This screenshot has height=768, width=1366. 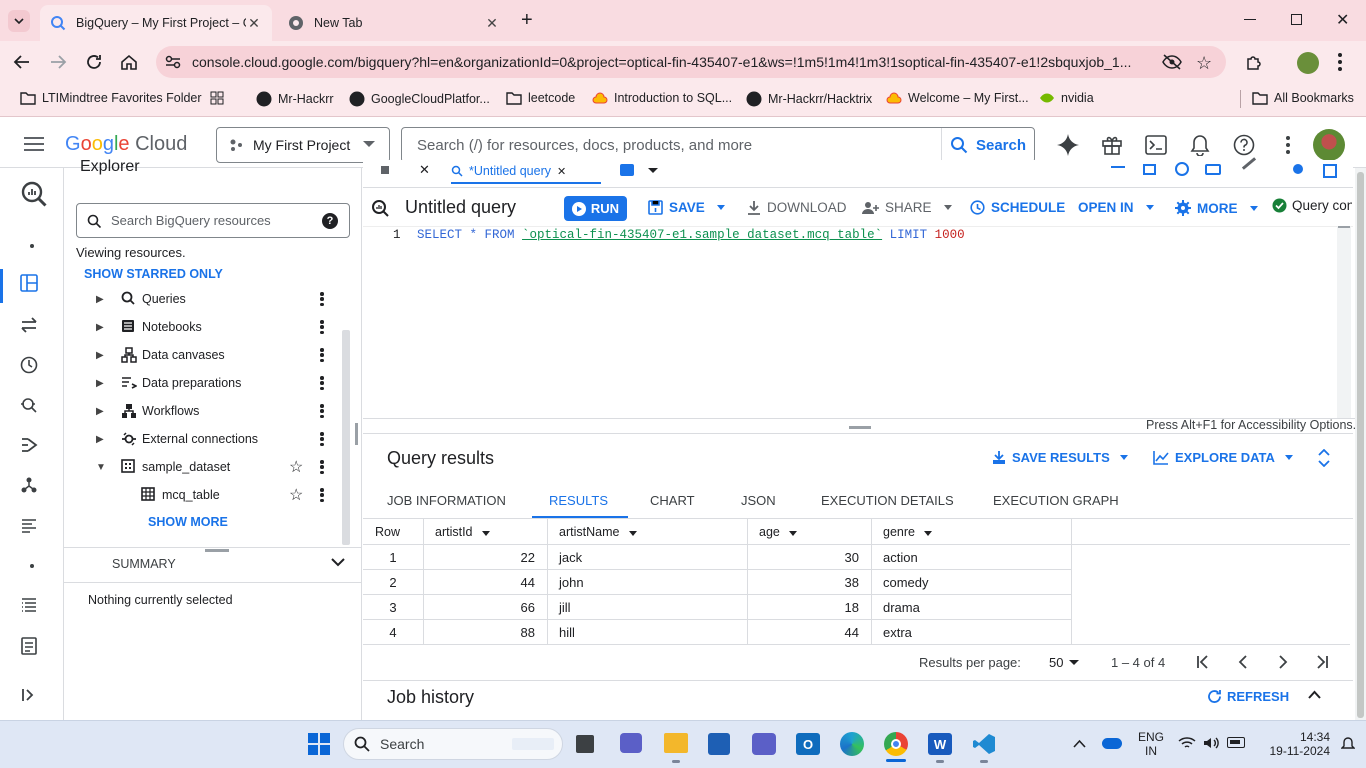 I want to click on volume-icon, so click(x=1212, y=743).